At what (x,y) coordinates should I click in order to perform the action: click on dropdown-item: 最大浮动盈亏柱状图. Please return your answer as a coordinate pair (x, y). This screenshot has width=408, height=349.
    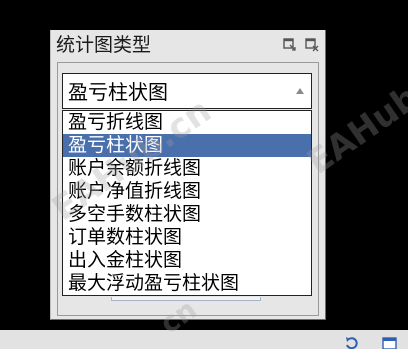
    Looking at the image, I should click on (187, 283).